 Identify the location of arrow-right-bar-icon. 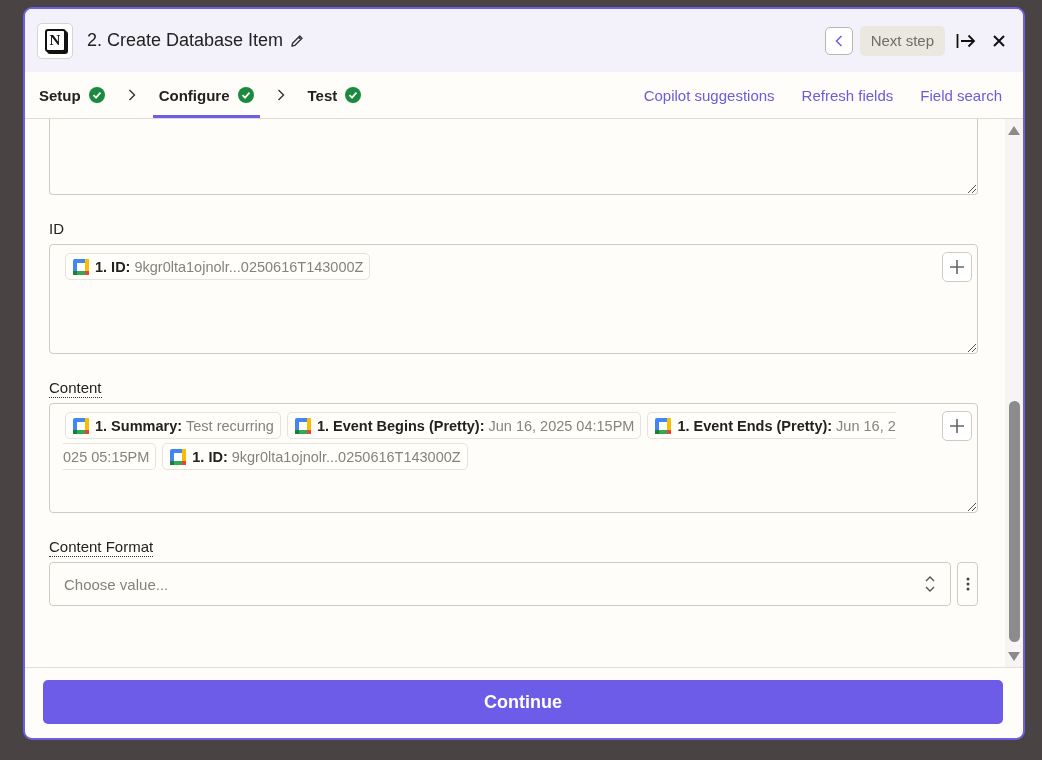
(966, 40).